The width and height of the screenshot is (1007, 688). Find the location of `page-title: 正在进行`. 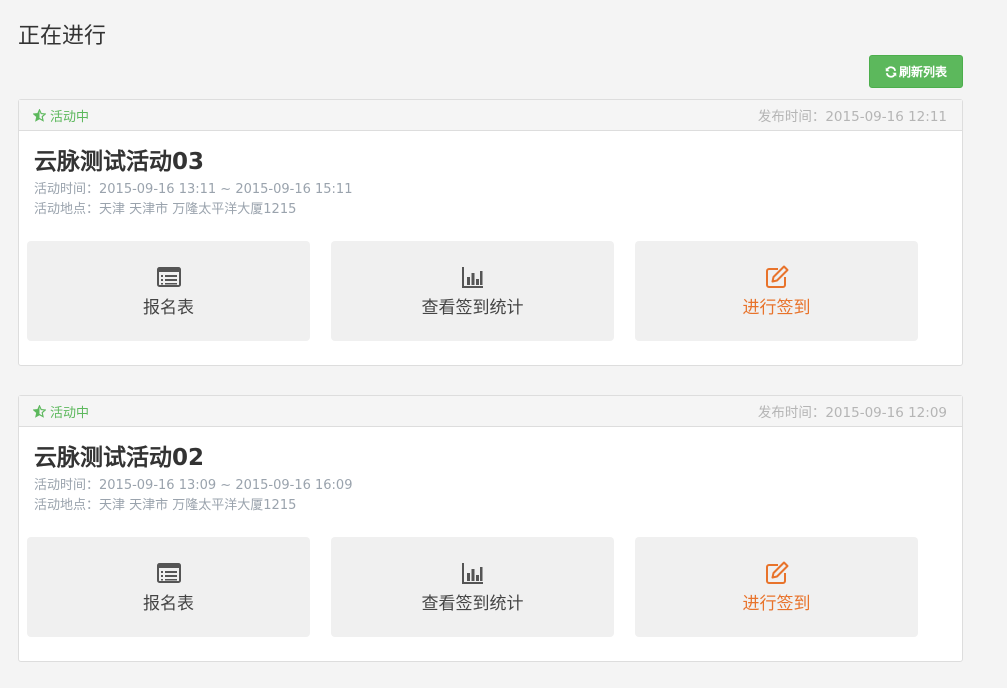

page-title: 正在进行 is located at coordinates (62, 36).